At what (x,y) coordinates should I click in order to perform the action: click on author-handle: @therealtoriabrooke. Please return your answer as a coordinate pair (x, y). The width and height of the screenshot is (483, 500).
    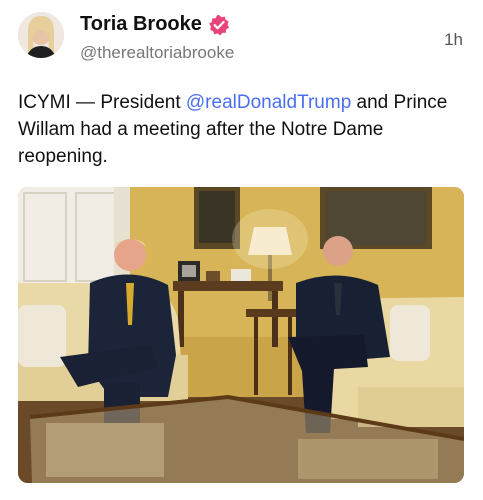
    Looking at the image, I should click on (157, 53).